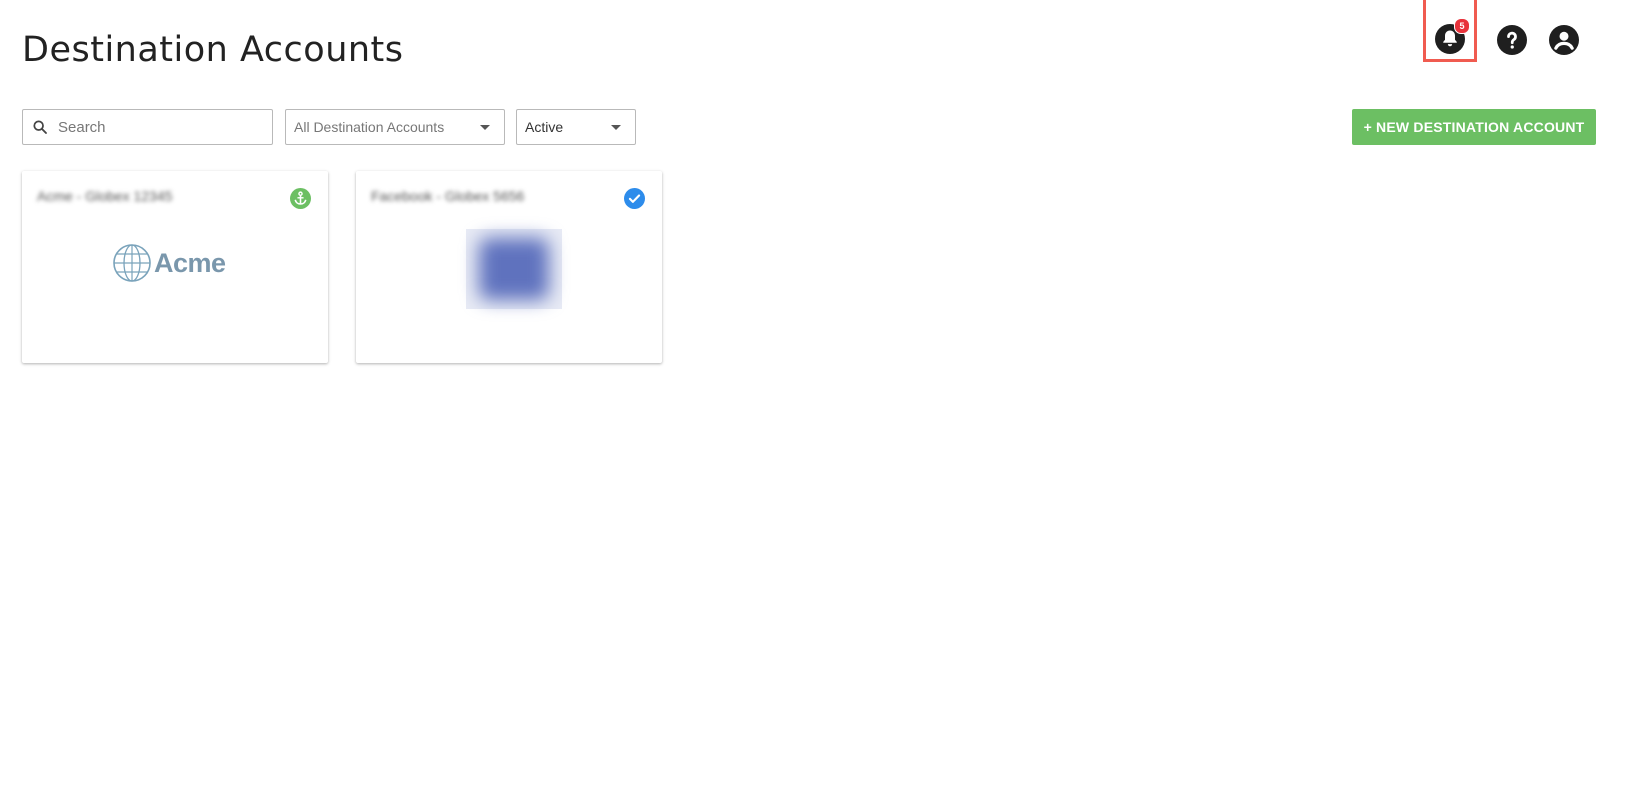 This screenshot has width=1639, height=786. I want to click on help-icon, so click(1512, 40).